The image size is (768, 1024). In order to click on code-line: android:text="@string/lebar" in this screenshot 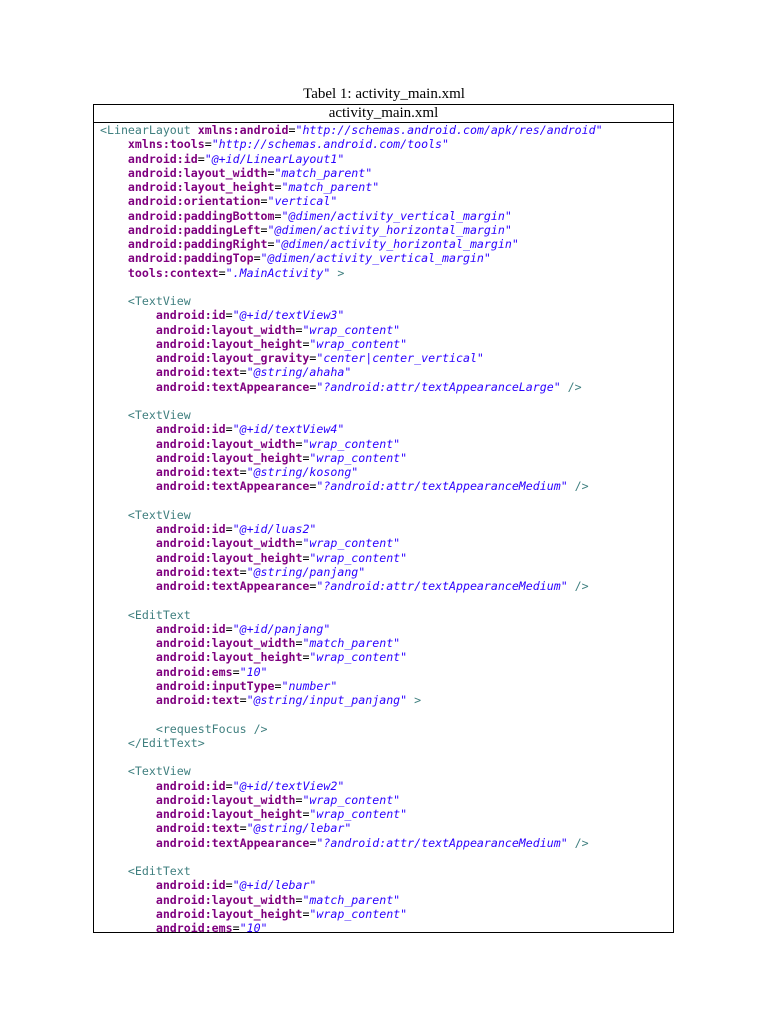, I will do `click(351, 828)`.